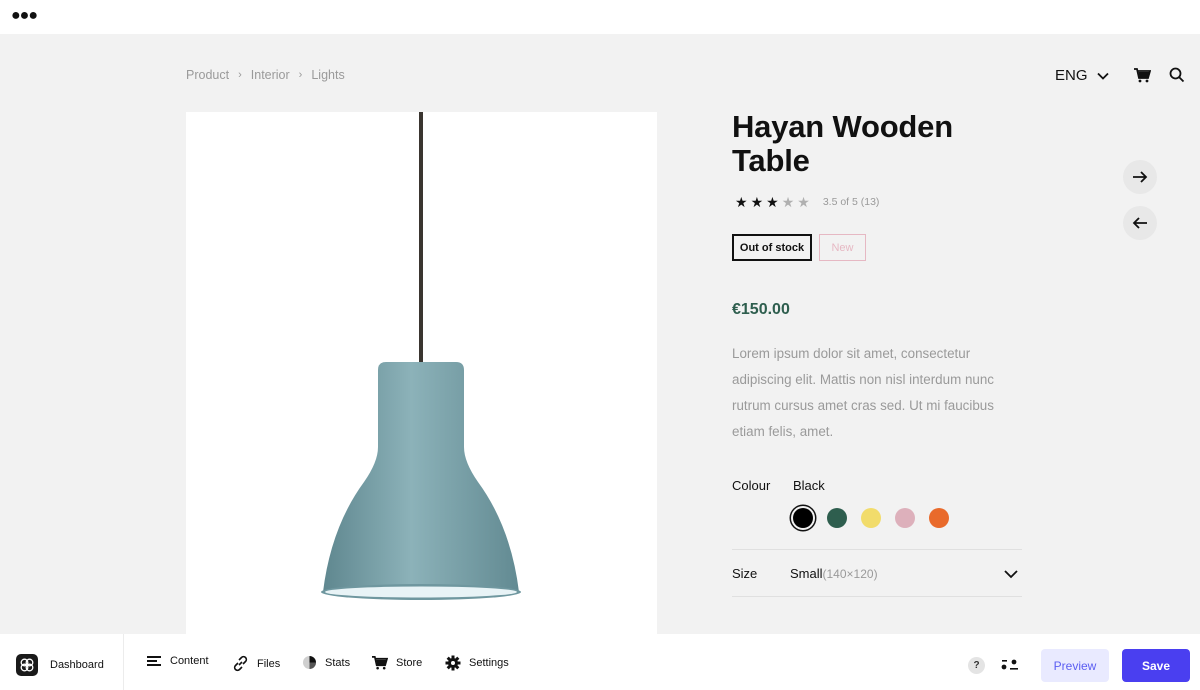 This screenshot has height=690, width=1200. What do you see at coordinates (851, 202) in the screenshot?
I see `rating-text: 3.5 of 5 (13)` at bounding box center [851, 202].